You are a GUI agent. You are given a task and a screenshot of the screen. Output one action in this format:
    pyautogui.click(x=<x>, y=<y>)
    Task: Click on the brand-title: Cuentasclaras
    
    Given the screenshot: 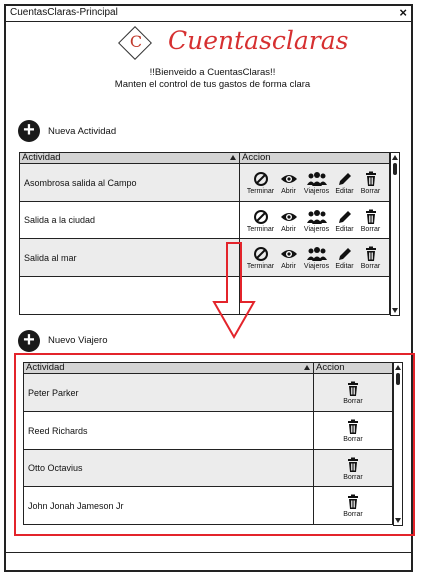 What is the action you would take?
    pyautogui.click(x=258, y=40)
    